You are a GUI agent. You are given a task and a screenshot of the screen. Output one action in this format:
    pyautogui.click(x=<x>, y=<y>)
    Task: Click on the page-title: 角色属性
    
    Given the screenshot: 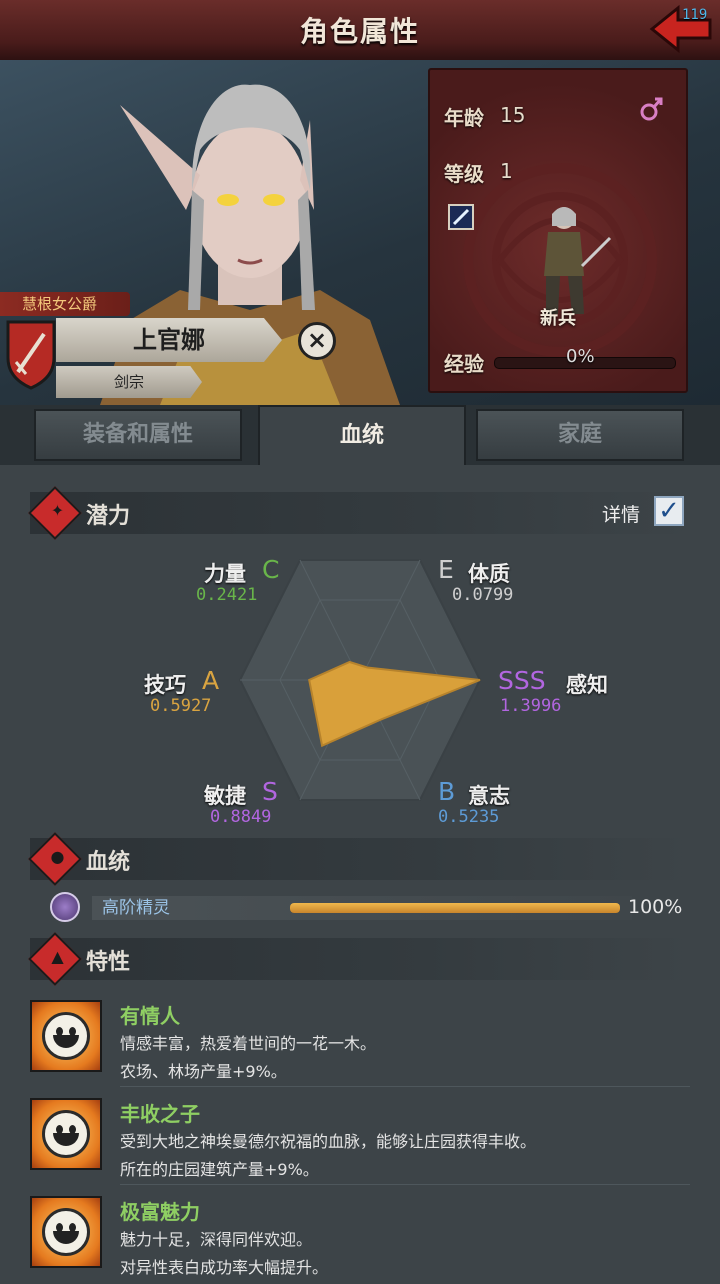 What is the action you would take?
    pyautogui.click(x=359, y=31)
    